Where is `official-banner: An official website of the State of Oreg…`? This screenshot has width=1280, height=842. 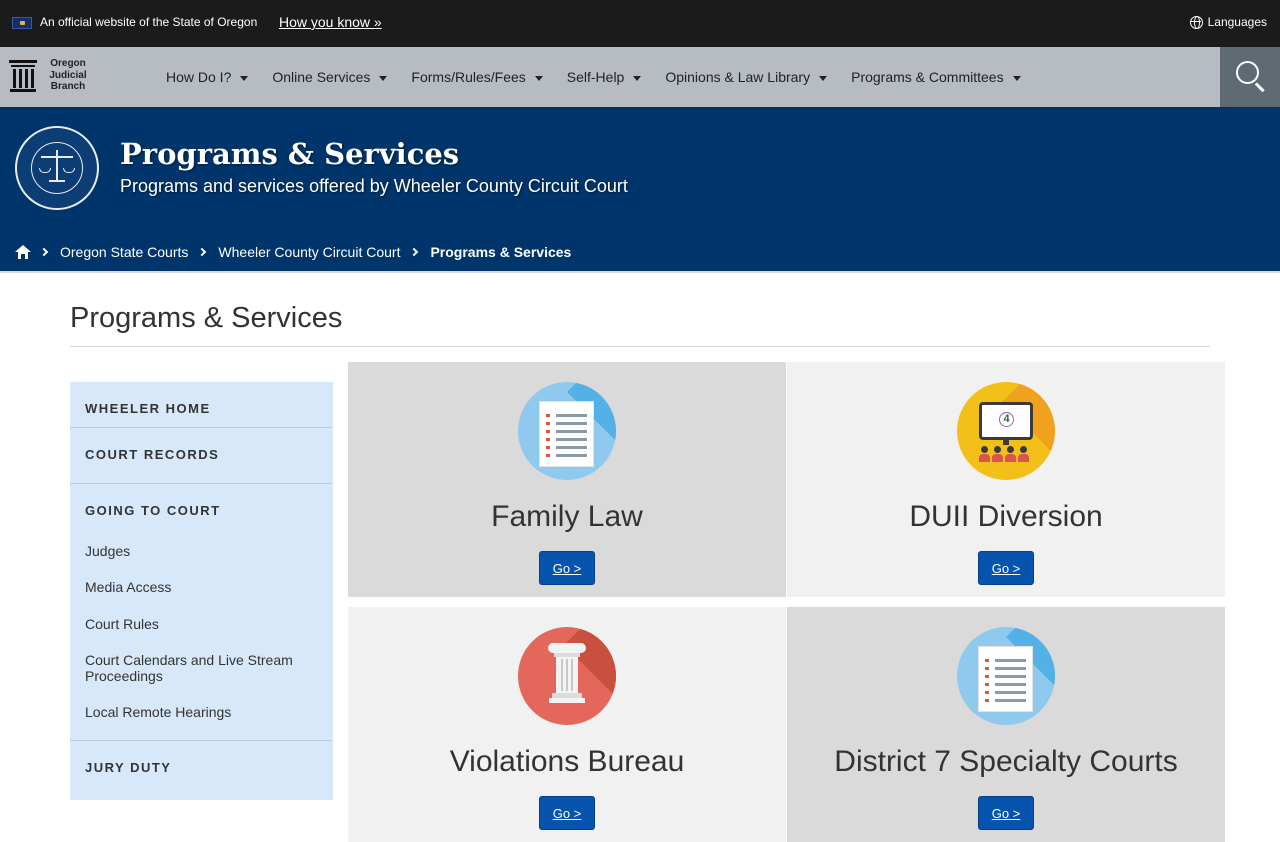 official-banner: An official website of the State of Oreg… is located at coordinates (640, 23).